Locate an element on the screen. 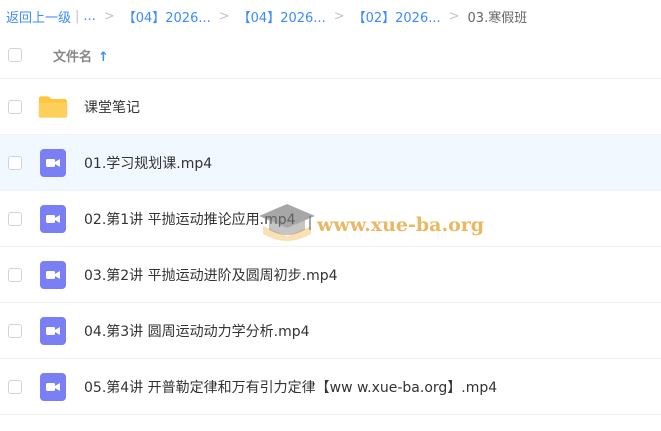 This screenshot has height=431, width=661. list-item: 01.学习规划课.mp4 is located at coordinates (330, 163).